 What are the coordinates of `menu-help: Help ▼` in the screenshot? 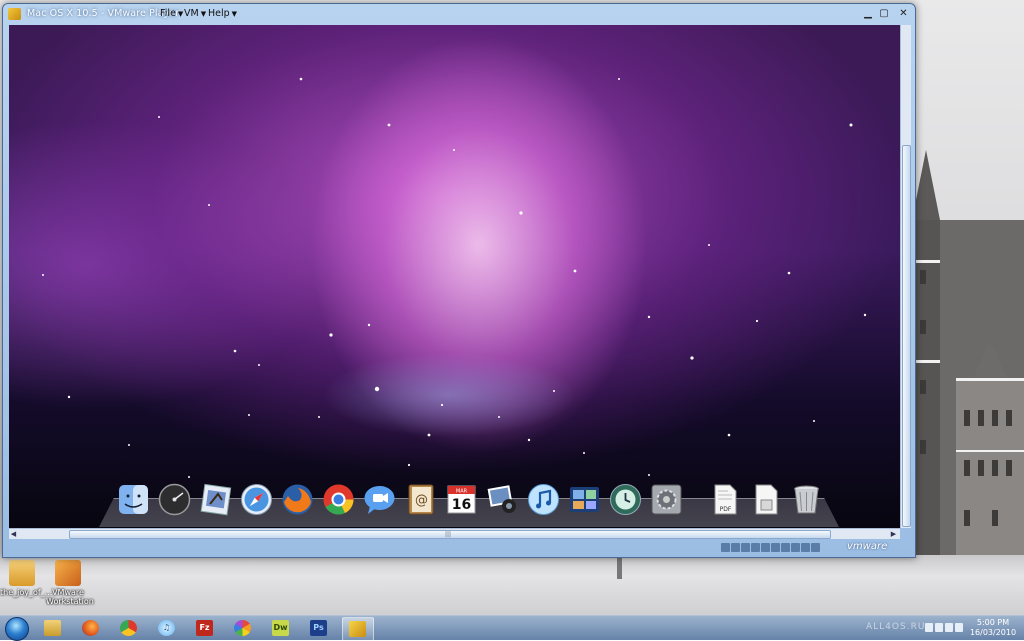 It's located at (222, 13).